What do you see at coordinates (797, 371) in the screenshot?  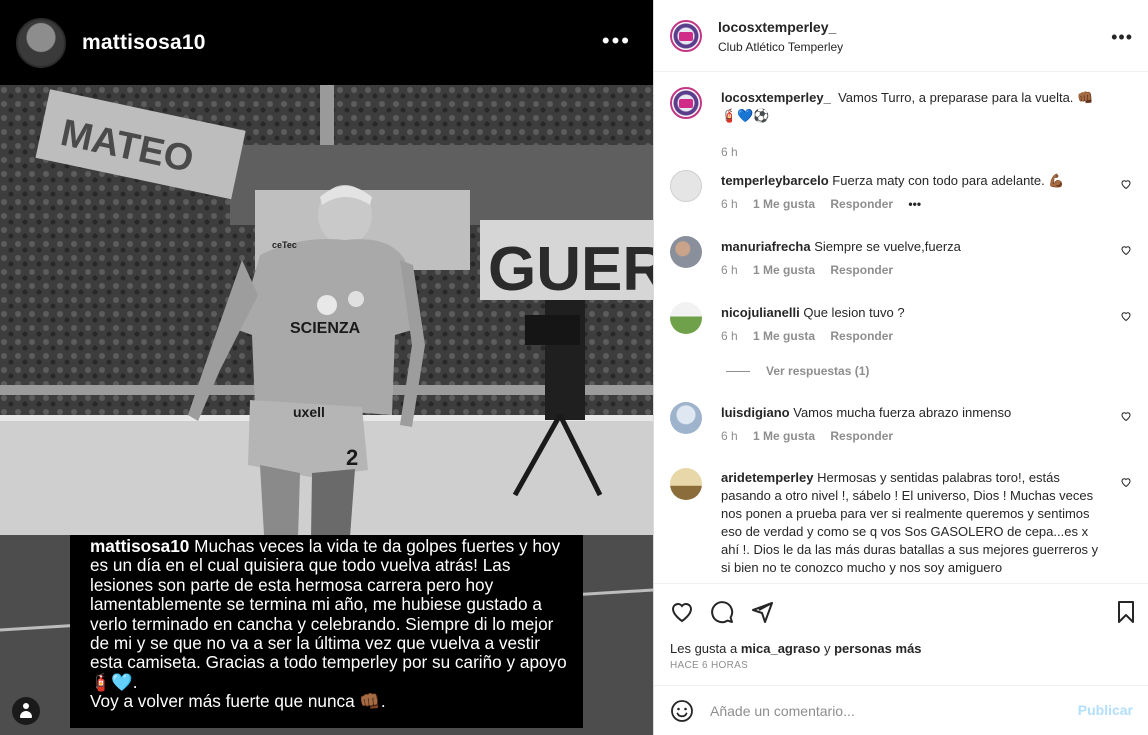 I see `view-replies-button: Ver respuestas (1)` at bounding box center [797, 371].